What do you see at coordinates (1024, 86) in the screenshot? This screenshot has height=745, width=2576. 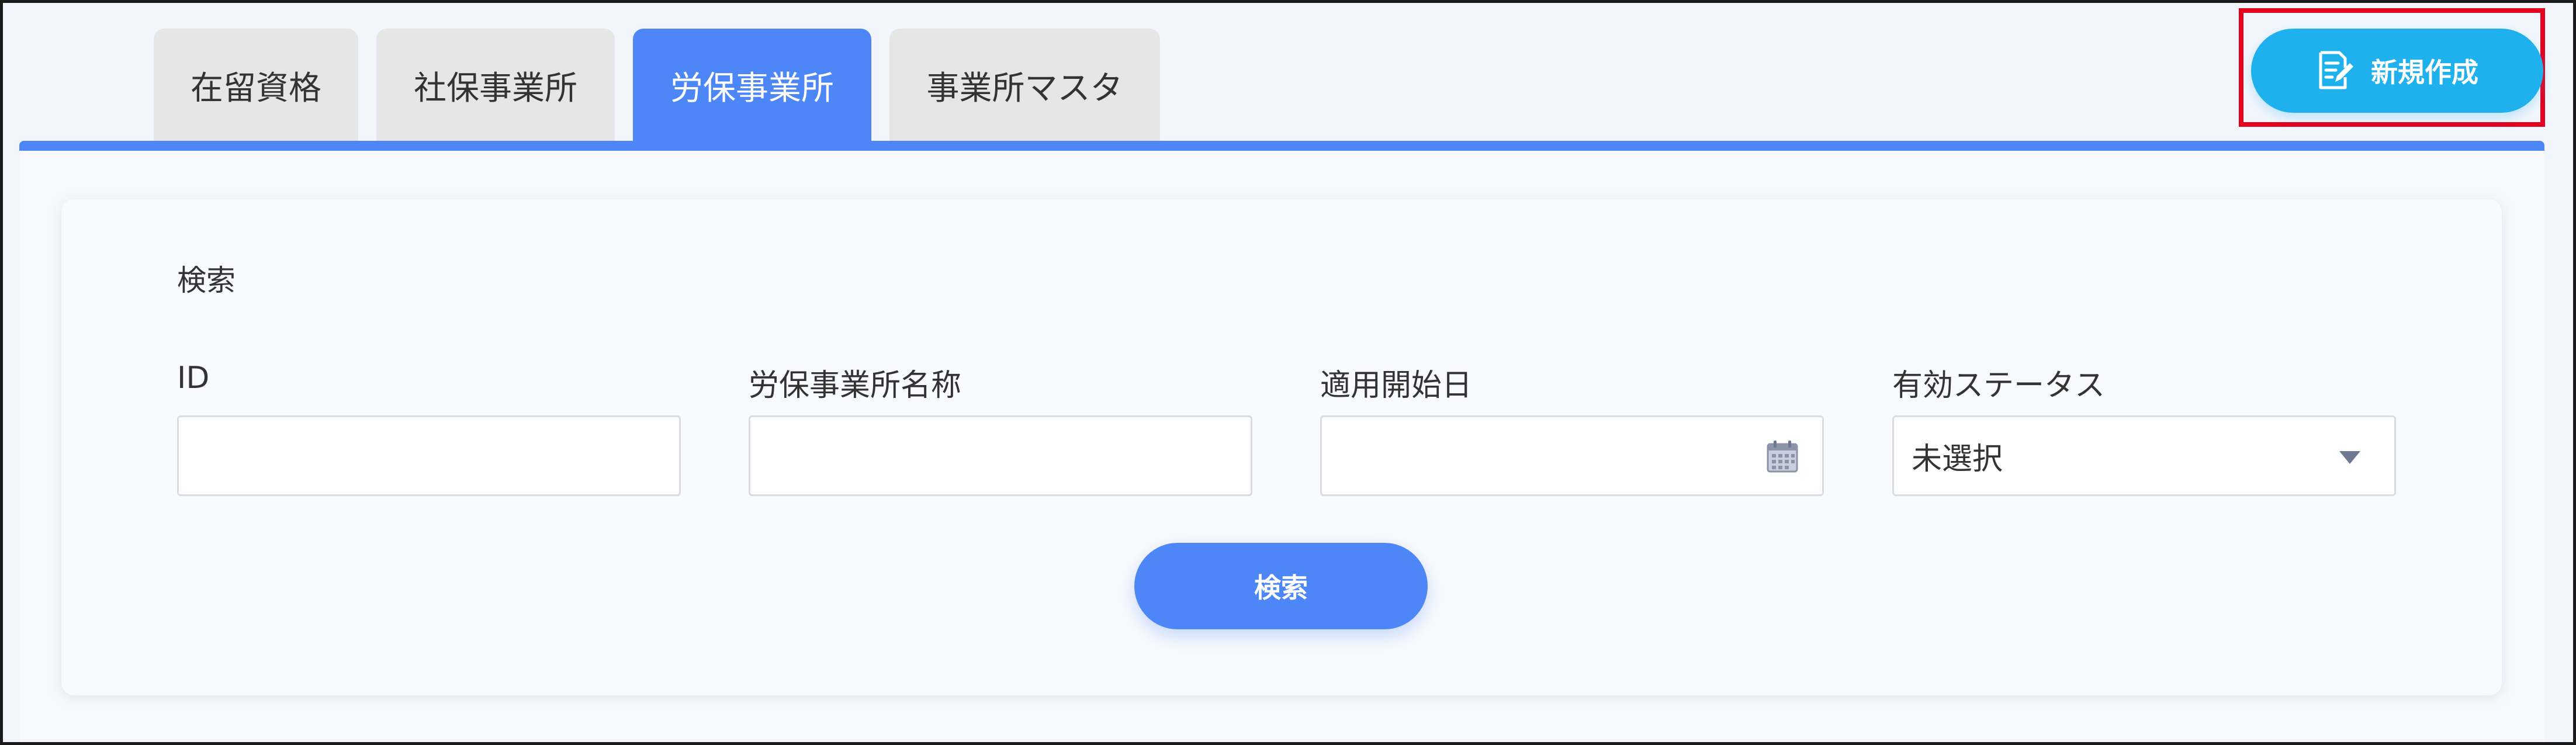 I see `tab-office-master: 事業所マスタ` at bounding box center [1024, 86].